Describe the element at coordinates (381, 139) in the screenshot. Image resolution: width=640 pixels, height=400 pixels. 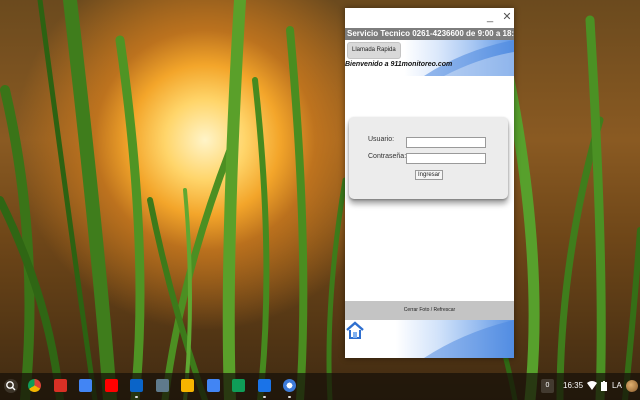
I see `username-label: Usuario:` at that location.